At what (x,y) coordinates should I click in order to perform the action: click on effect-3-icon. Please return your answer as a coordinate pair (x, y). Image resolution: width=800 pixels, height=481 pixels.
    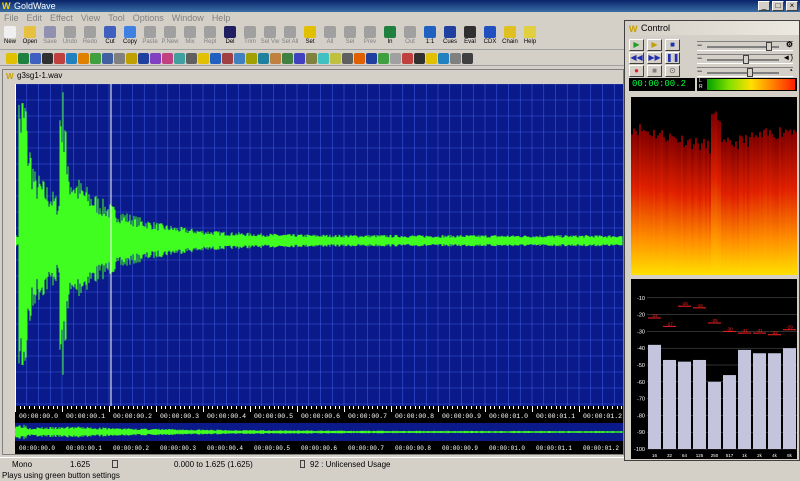
    Looking at the image, I should click on (35, 58).